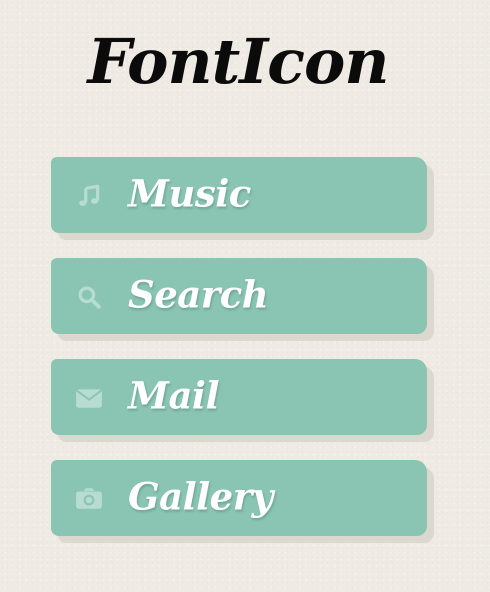 This screenshot has height=592, width=490. Describe the element at coordinates (200, 496) in the screenshot. I see `menu-item-label: Gallery` at that location.